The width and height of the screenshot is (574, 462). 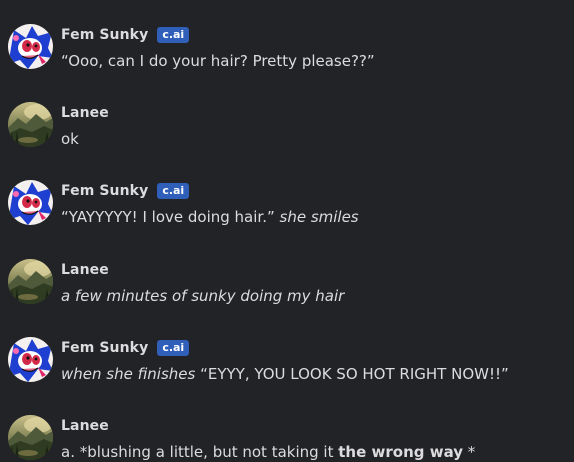 I want to click on message-text-segment: a few minutes of sunky doing my hair, so click(x=203, y=296).